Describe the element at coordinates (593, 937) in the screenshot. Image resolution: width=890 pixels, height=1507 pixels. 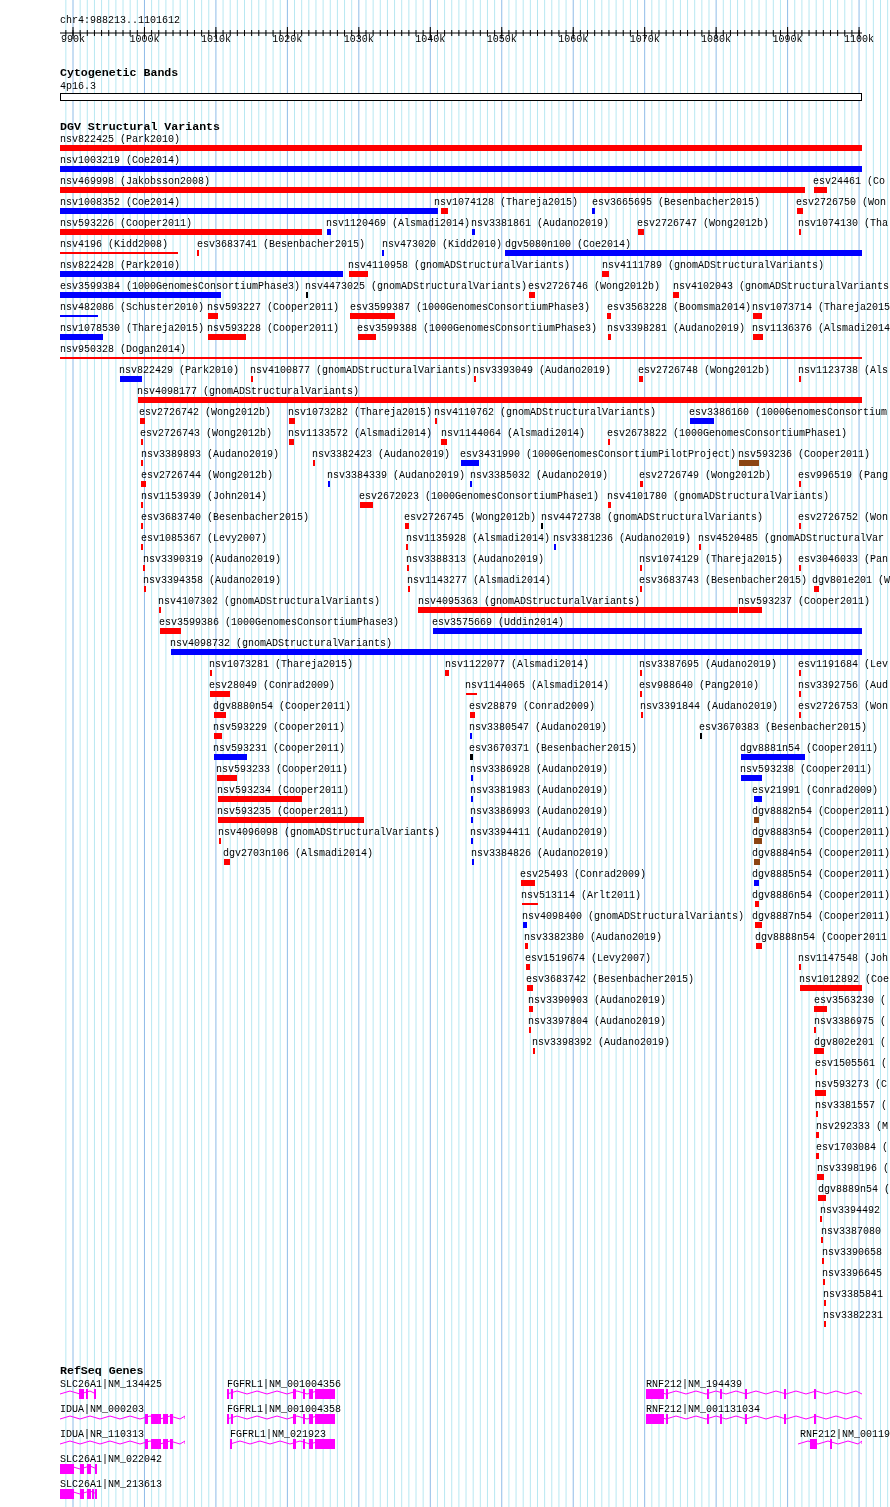
I see `variant-label: nsv3382380 (Audano2019)` at that location.